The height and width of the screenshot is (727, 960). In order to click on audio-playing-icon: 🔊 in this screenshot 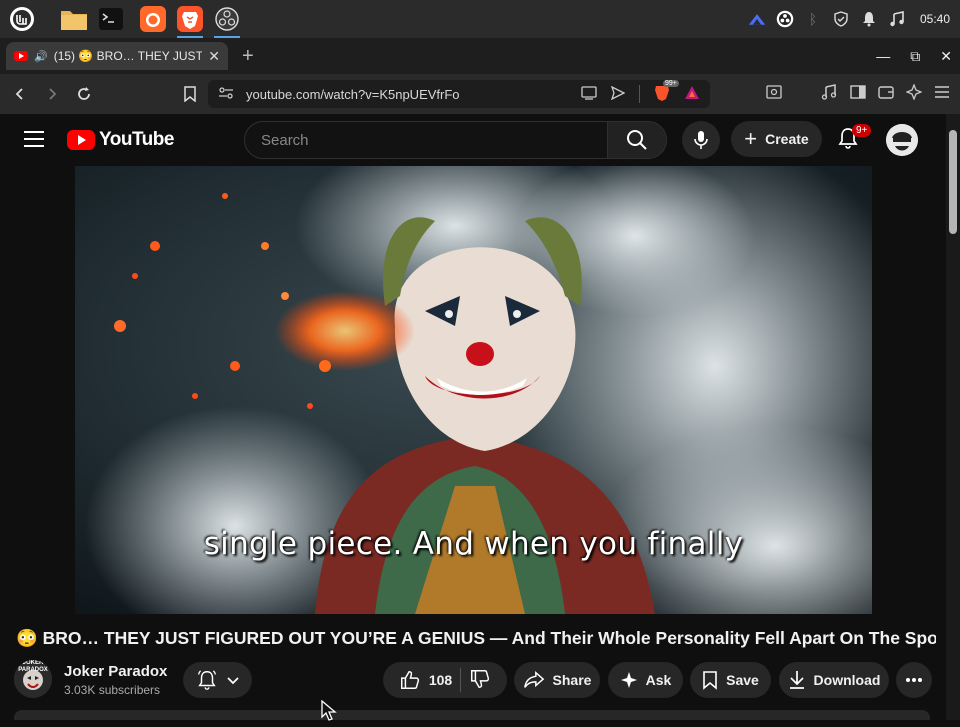, I will do `click(41, 56)`.